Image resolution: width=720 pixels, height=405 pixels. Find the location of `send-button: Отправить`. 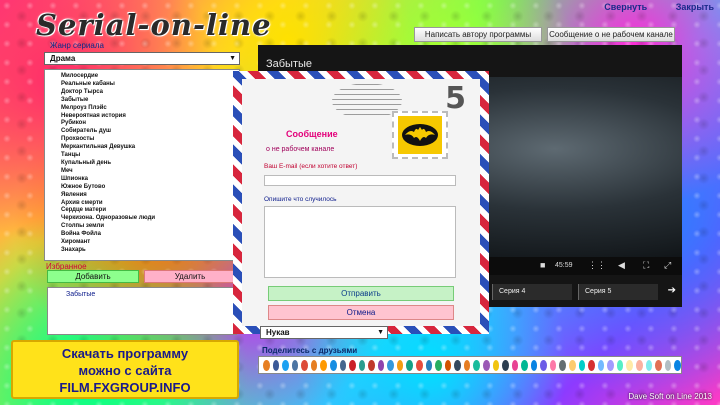

send-button: Отправить is located at coordinates (361, 293).